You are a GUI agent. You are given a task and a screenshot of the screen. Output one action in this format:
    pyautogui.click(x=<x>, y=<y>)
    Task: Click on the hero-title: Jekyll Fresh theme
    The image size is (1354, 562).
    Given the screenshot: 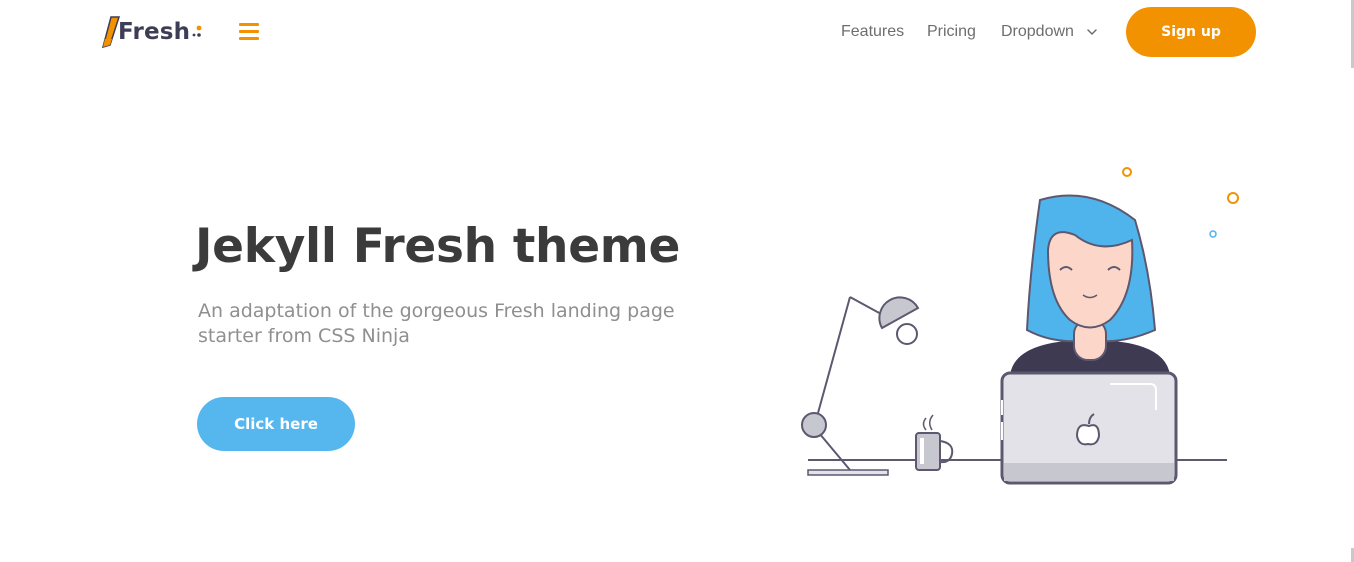 What is the action you would take?
    pyautogui.click(x=438, y=246)
    